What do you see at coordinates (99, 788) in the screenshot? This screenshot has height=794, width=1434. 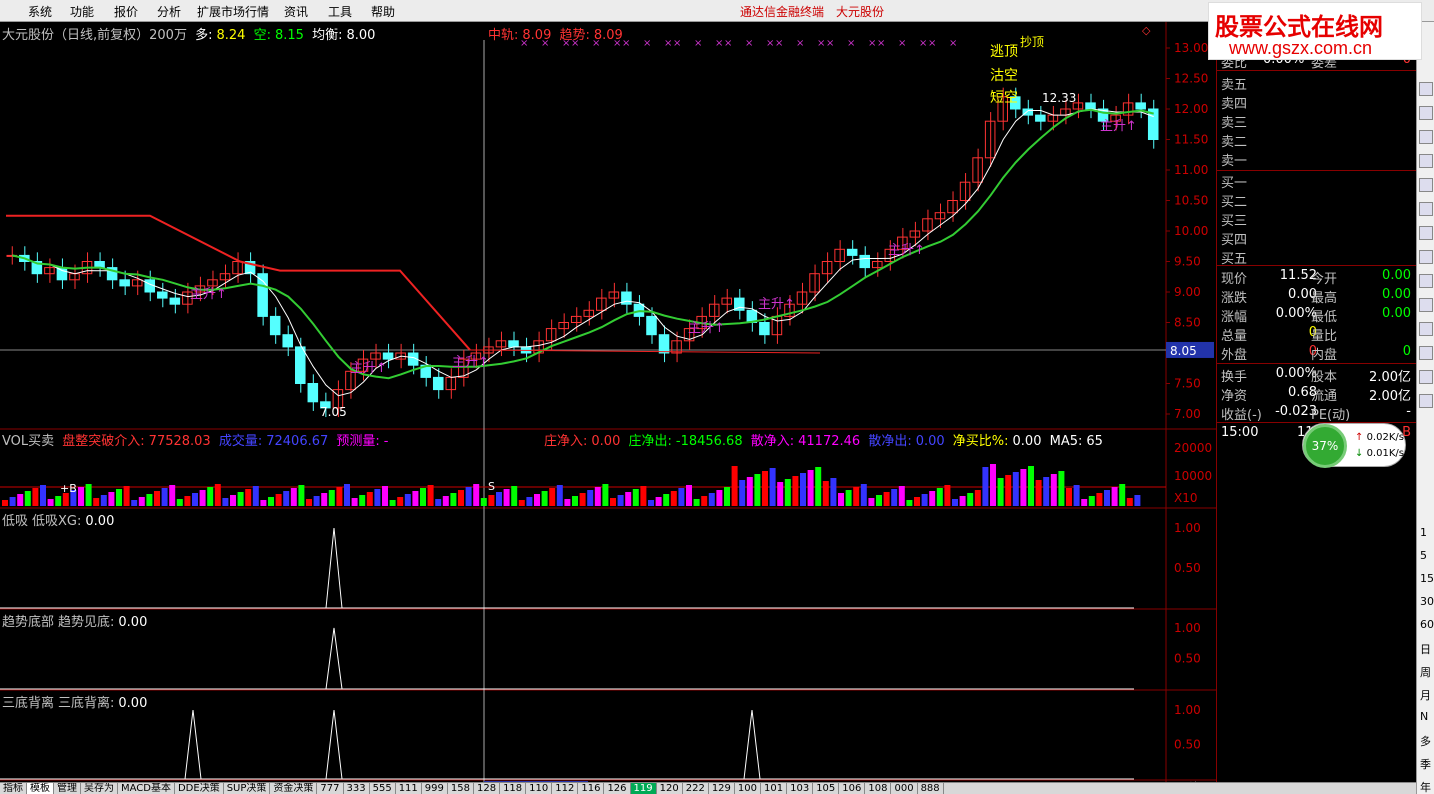 I see `tab-3: 吴存为` at bounding box center [99, 788].